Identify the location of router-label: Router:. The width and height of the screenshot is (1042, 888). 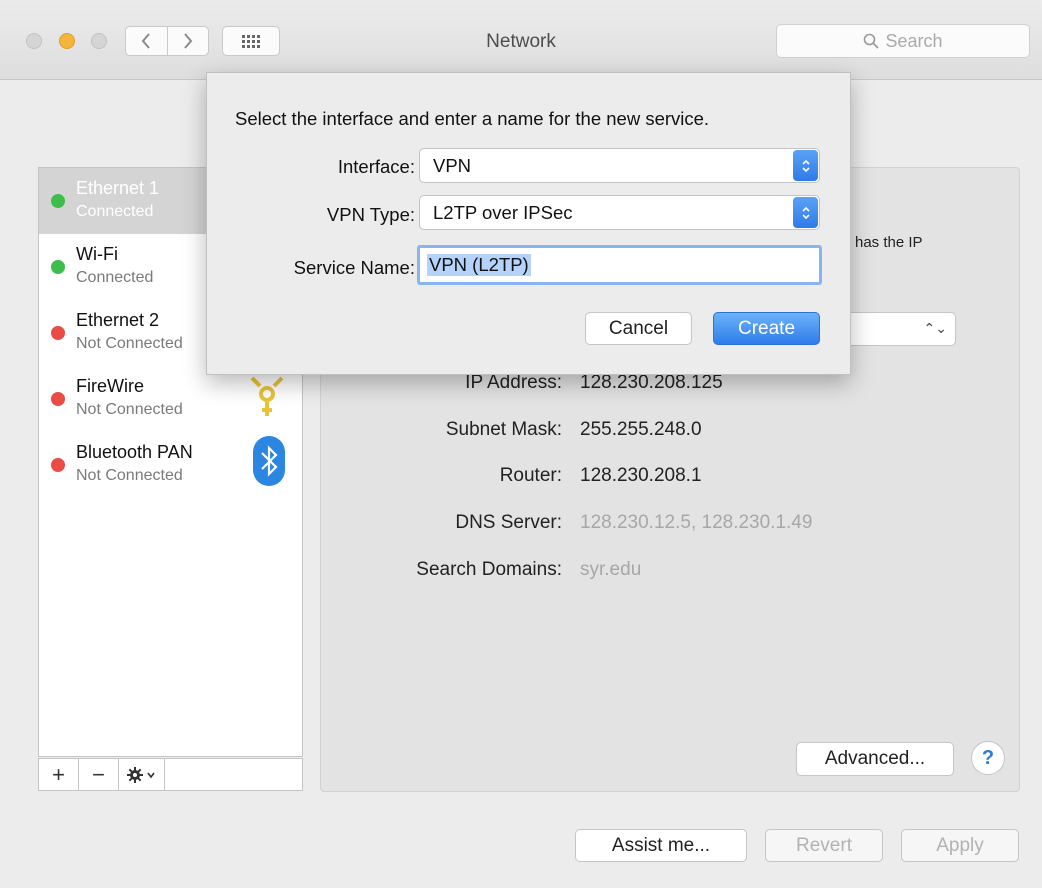
(530, 475).